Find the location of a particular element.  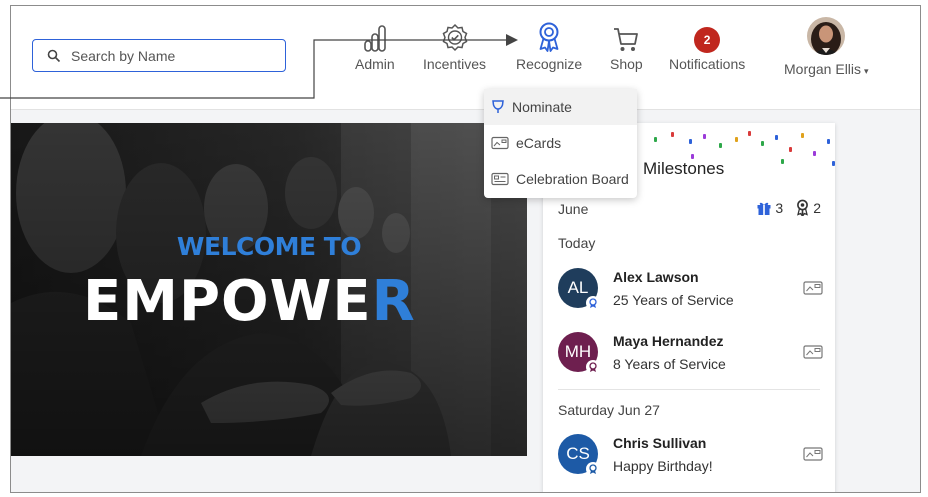

nav-notifications-label: Notifications is located at coordinates (707, 64).